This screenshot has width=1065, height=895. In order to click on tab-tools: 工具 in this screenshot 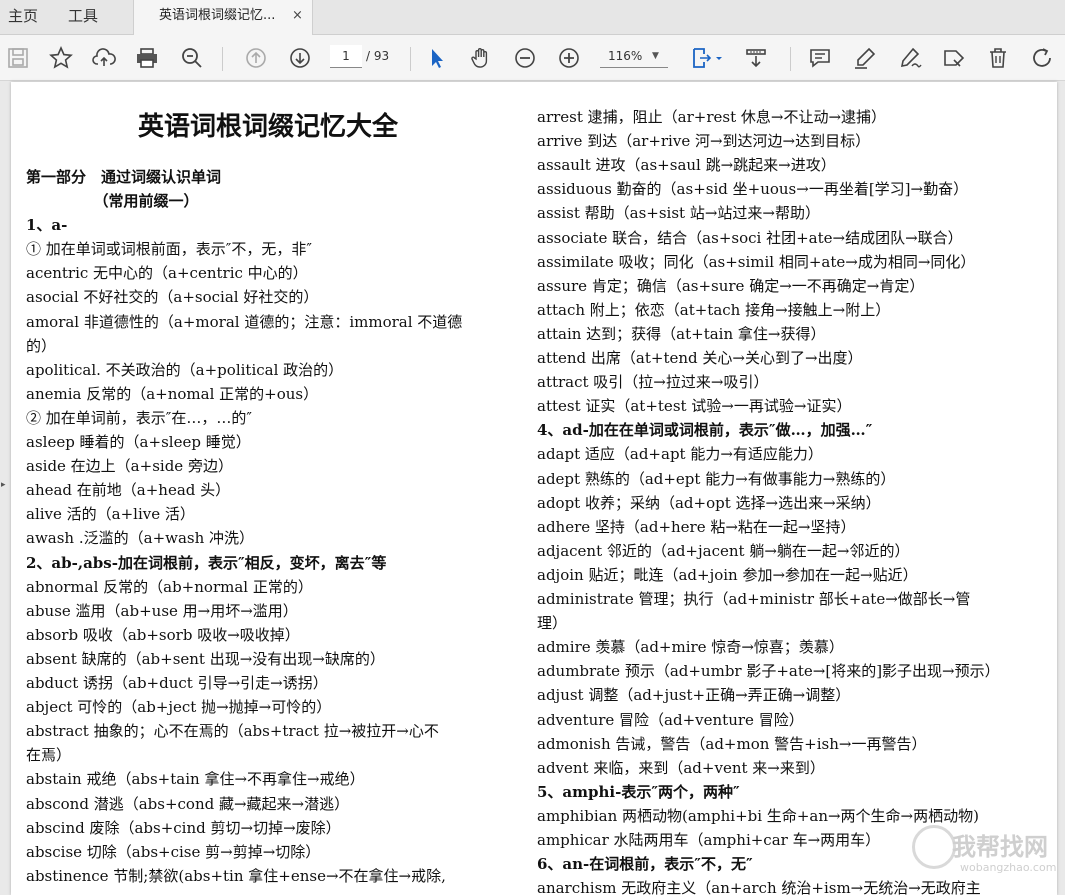, I will do `click(83, 17)`.